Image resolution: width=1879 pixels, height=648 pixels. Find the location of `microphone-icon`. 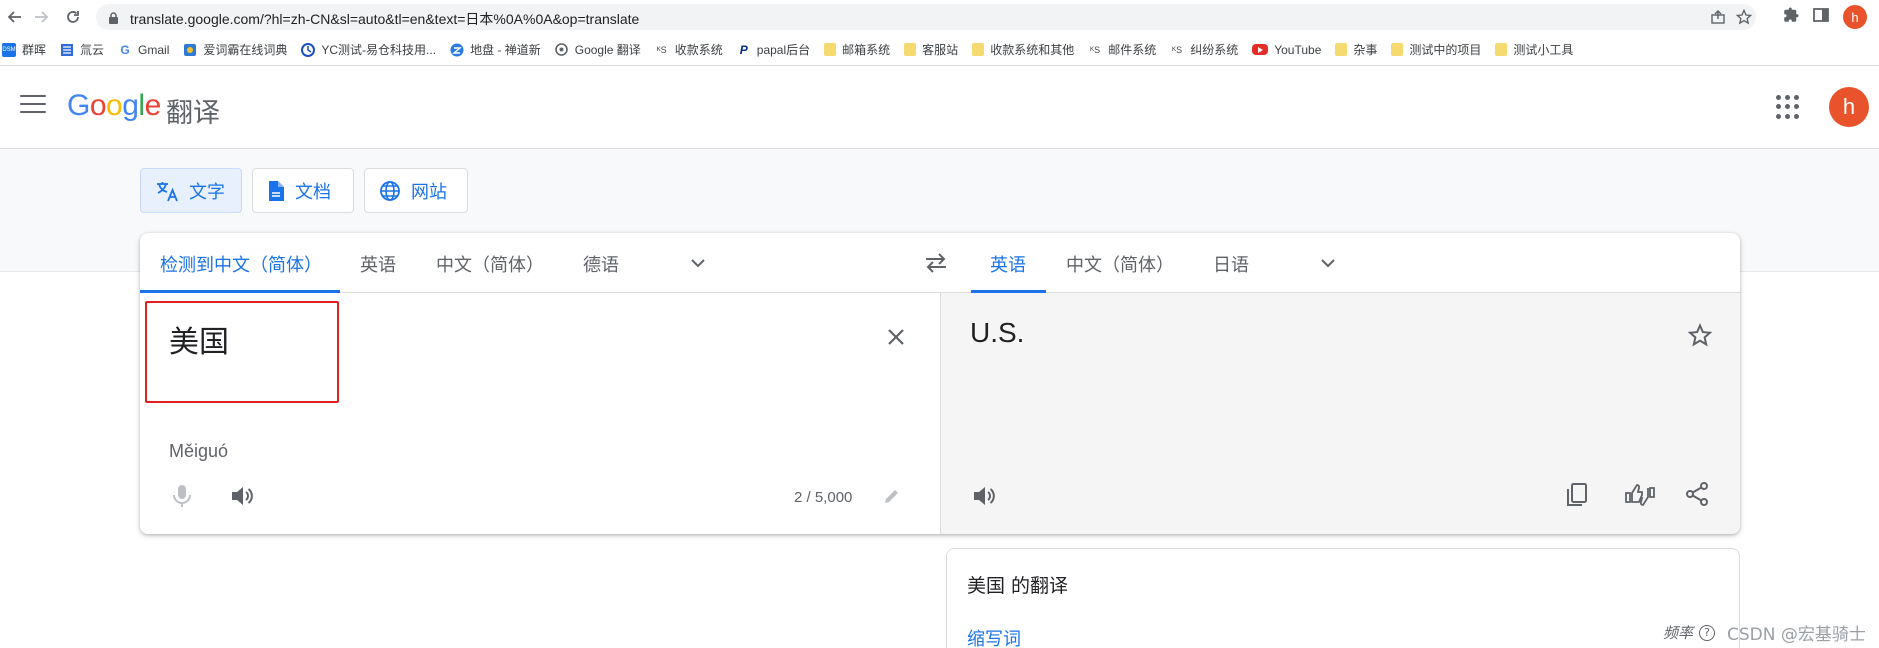

microphone-icon is located at coordinates (182, 498).